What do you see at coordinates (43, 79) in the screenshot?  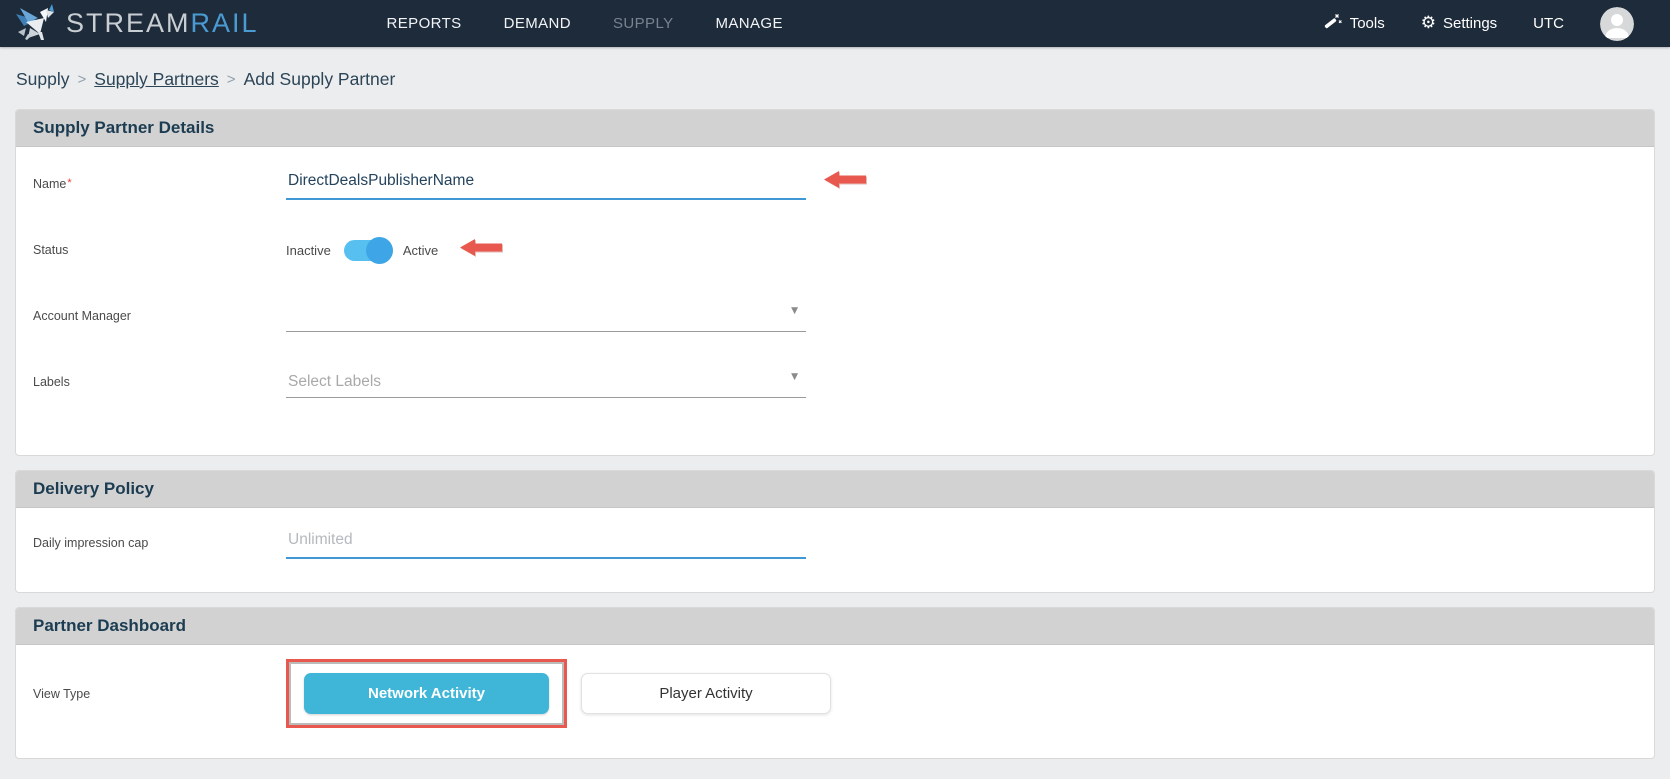 I see `breadcrumb-item-supply: Supply` at bounding box center [43, 79].